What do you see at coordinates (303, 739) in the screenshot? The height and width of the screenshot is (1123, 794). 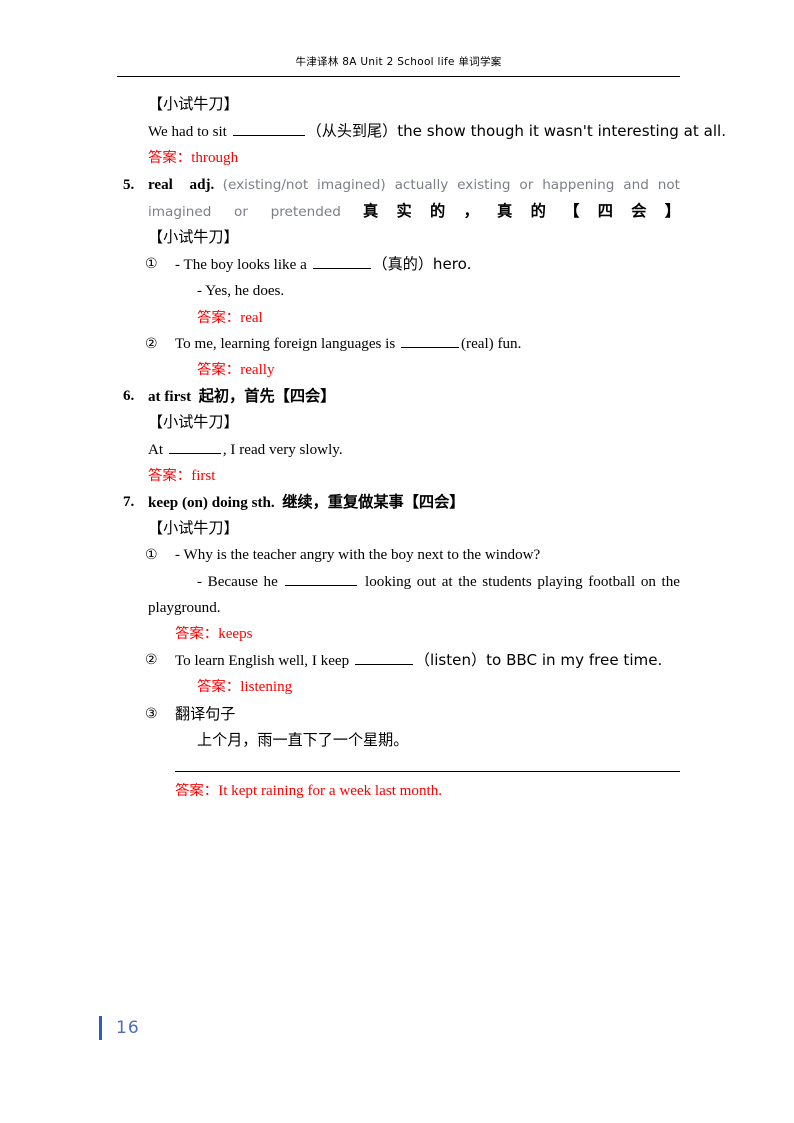 I see `translation-source-sentence: 上个月，雨一直下了一个星期。` at bounding box center [303, 739].